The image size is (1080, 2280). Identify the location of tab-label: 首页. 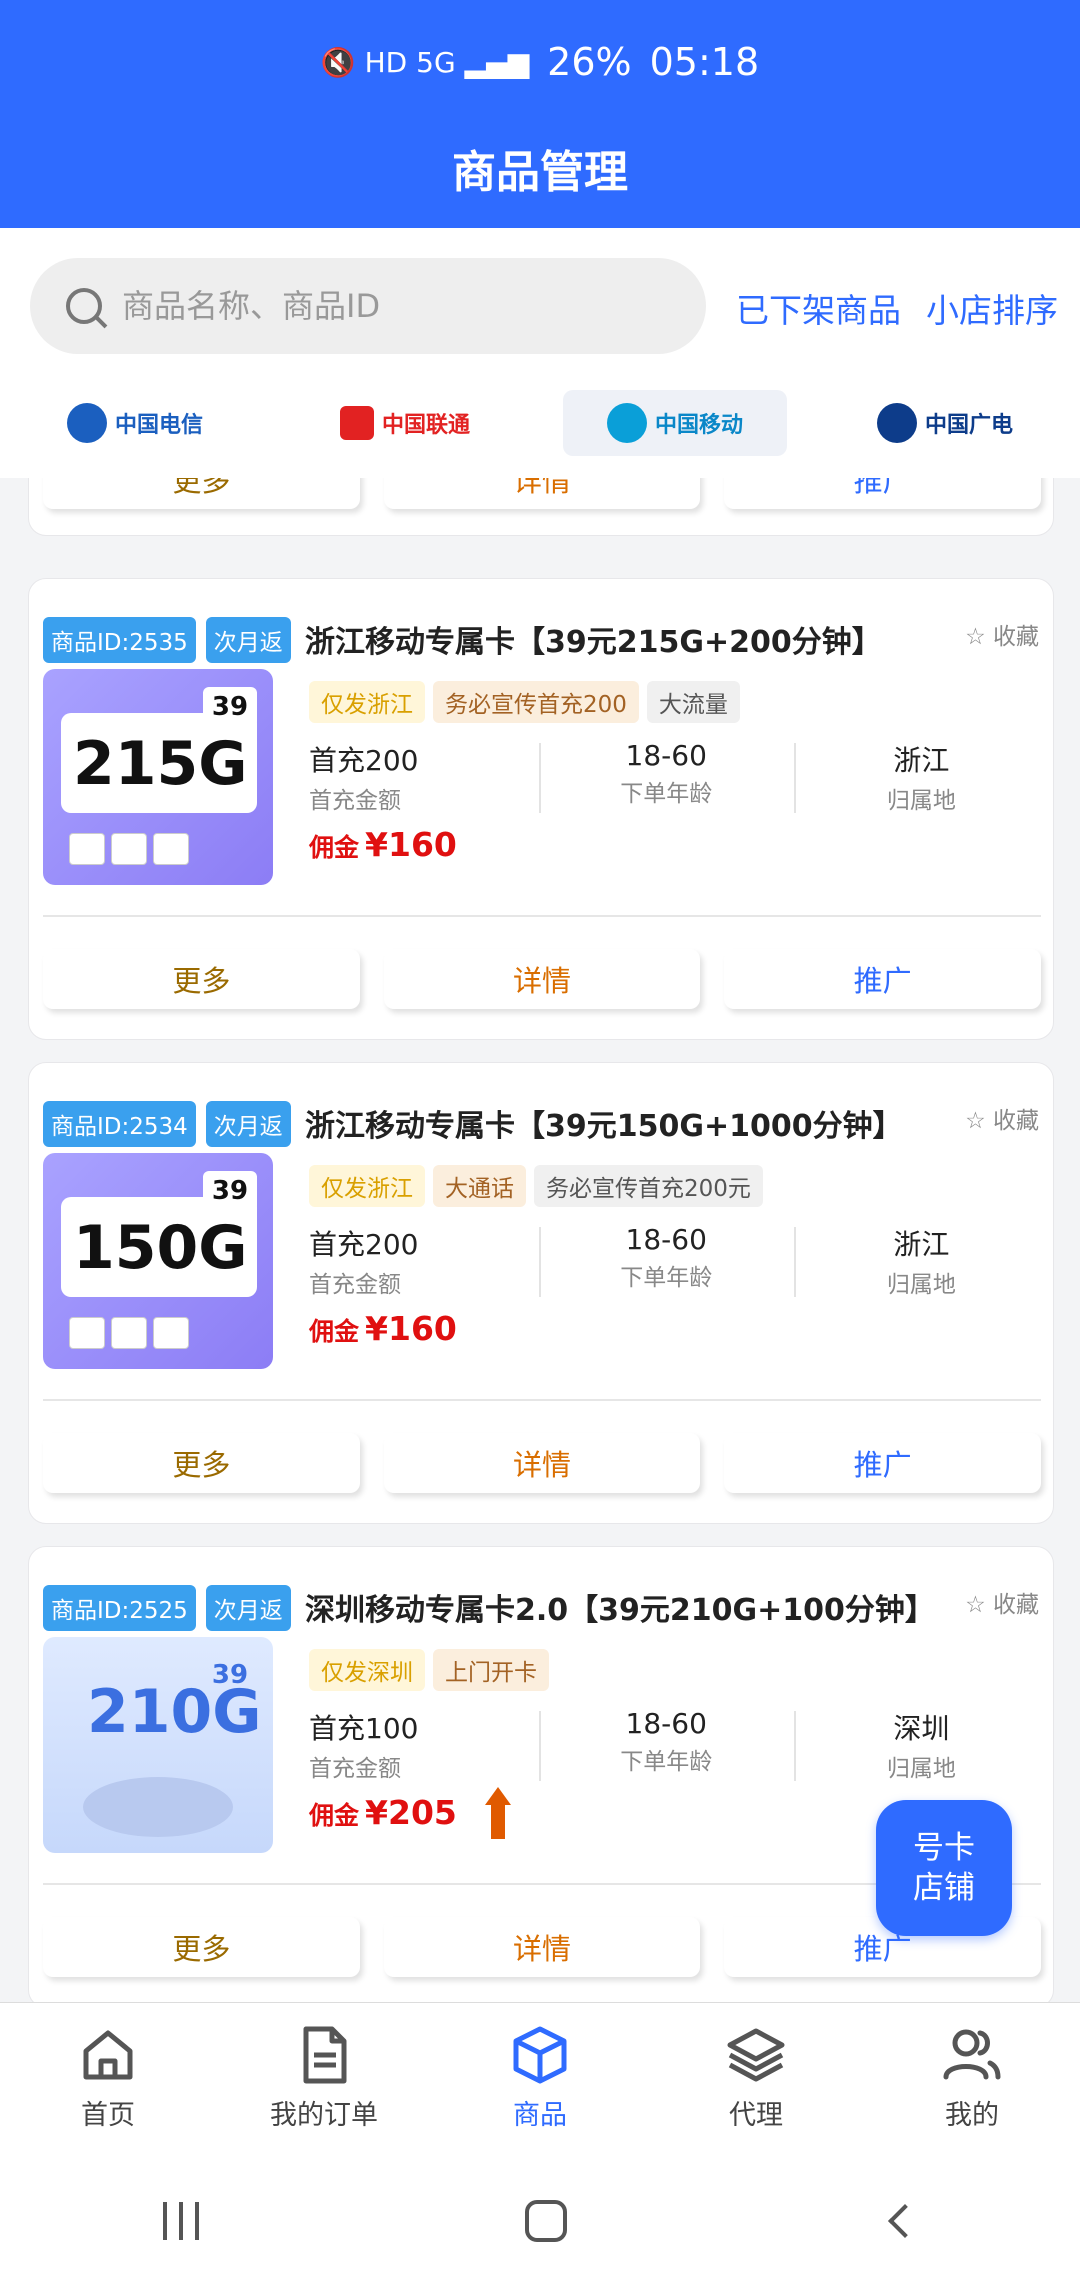
(108, 2115).